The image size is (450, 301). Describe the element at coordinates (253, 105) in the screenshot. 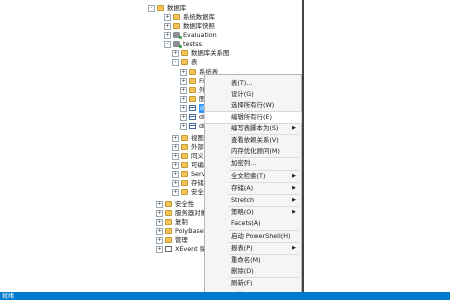

I see `menu-item: 选择所有行(W)` at that location.